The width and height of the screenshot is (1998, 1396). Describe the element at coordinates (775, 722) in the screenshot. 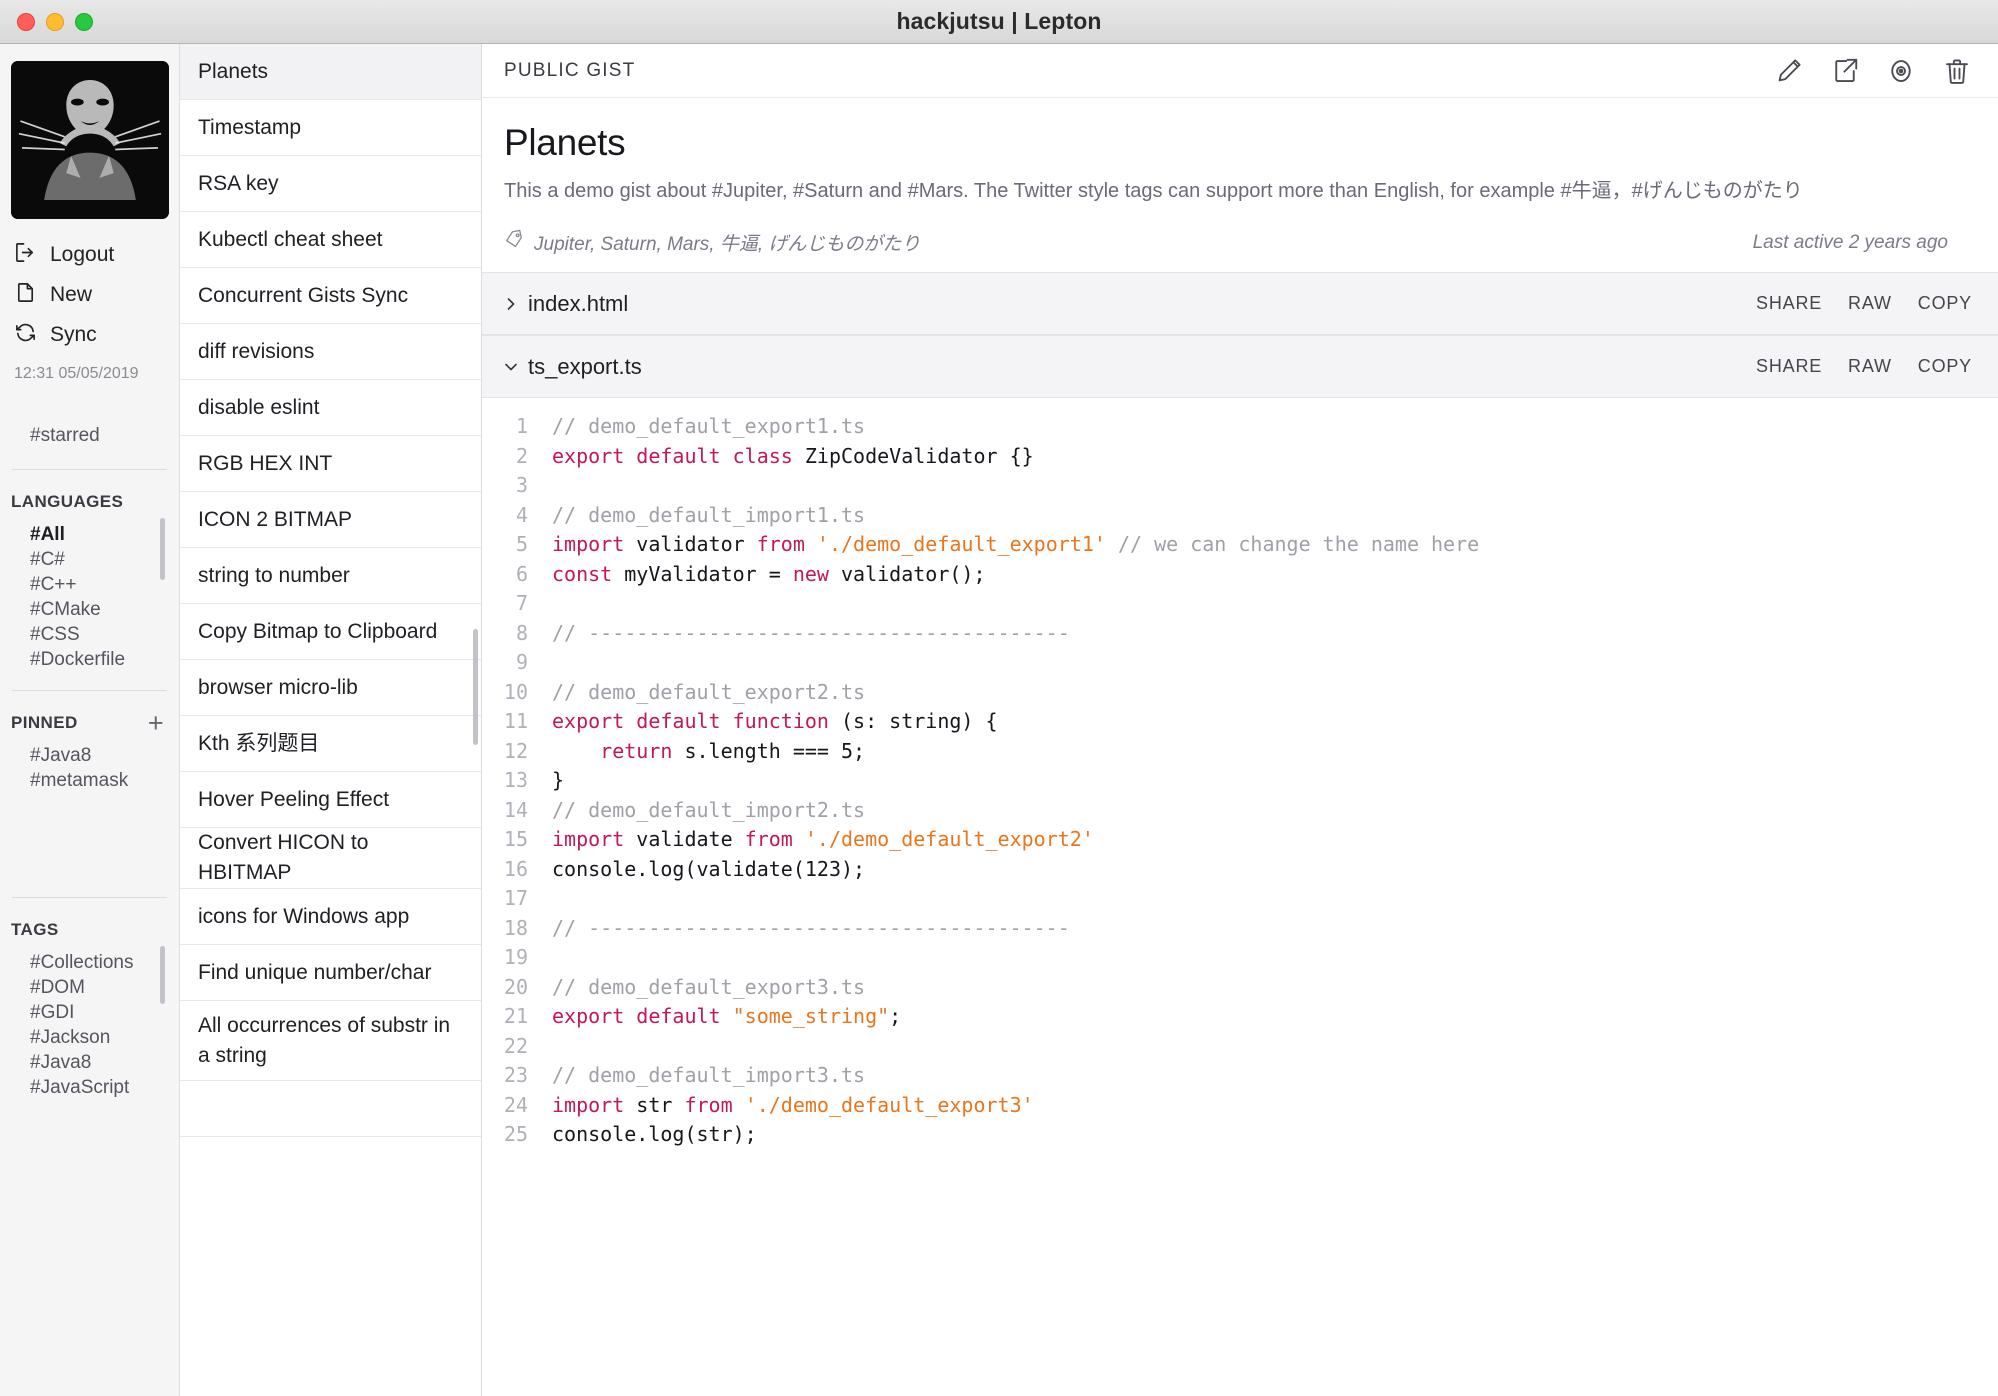

I see `code-line-text: export default function (s: string) {` at that location.